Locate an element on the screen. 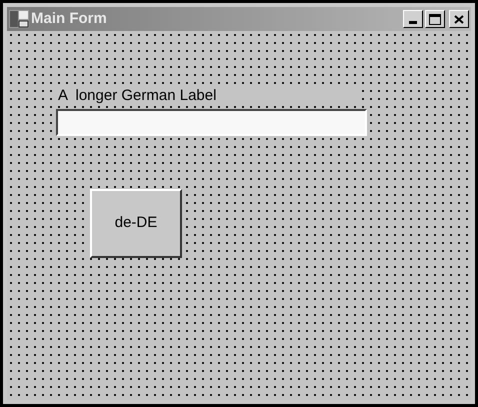  minimize-button is located at coordinates (413, 19).